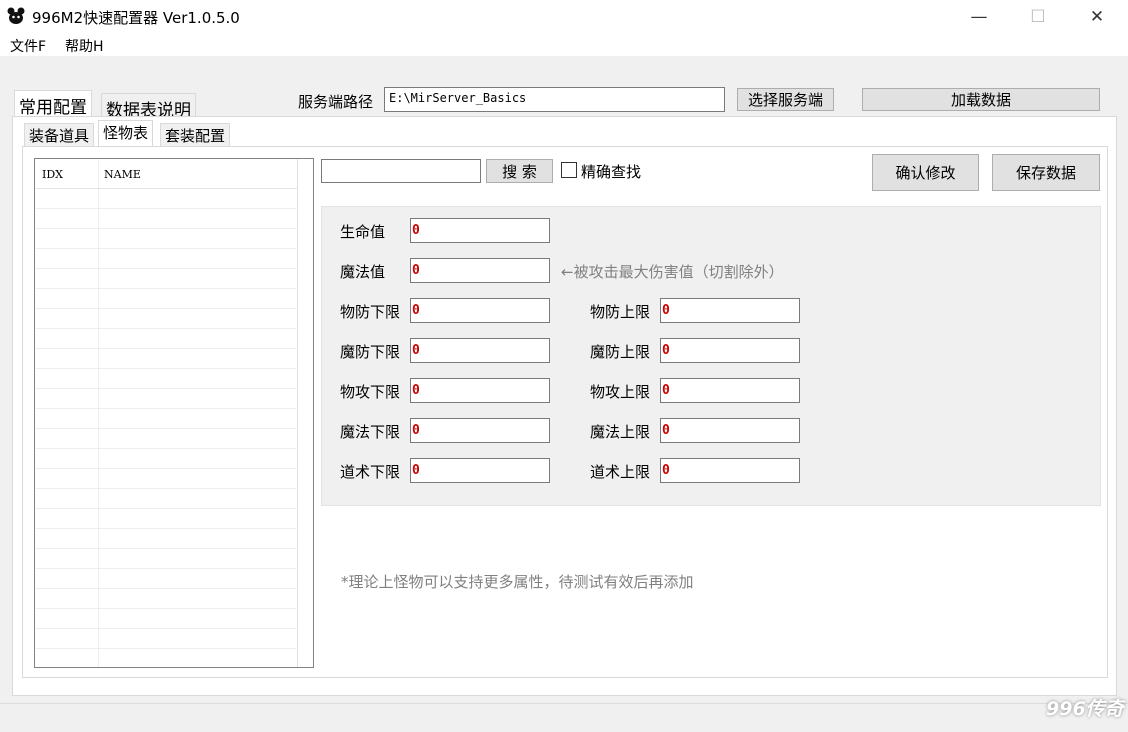 This screenshot has height=732, width=1128. I want to click on mc-max-field: 0, so click(730, 430).